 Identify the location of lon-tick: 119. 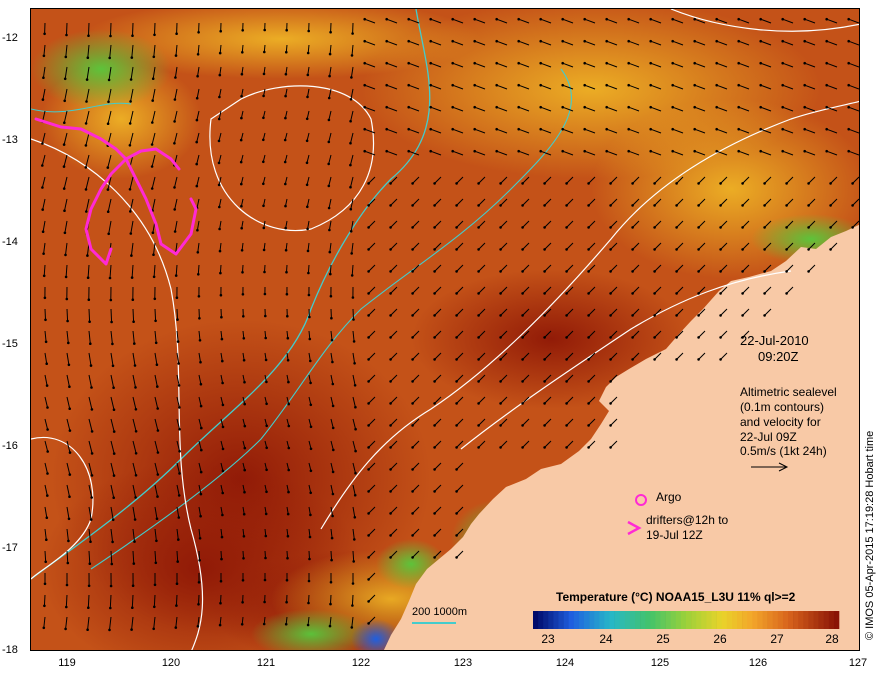
(67, 663).